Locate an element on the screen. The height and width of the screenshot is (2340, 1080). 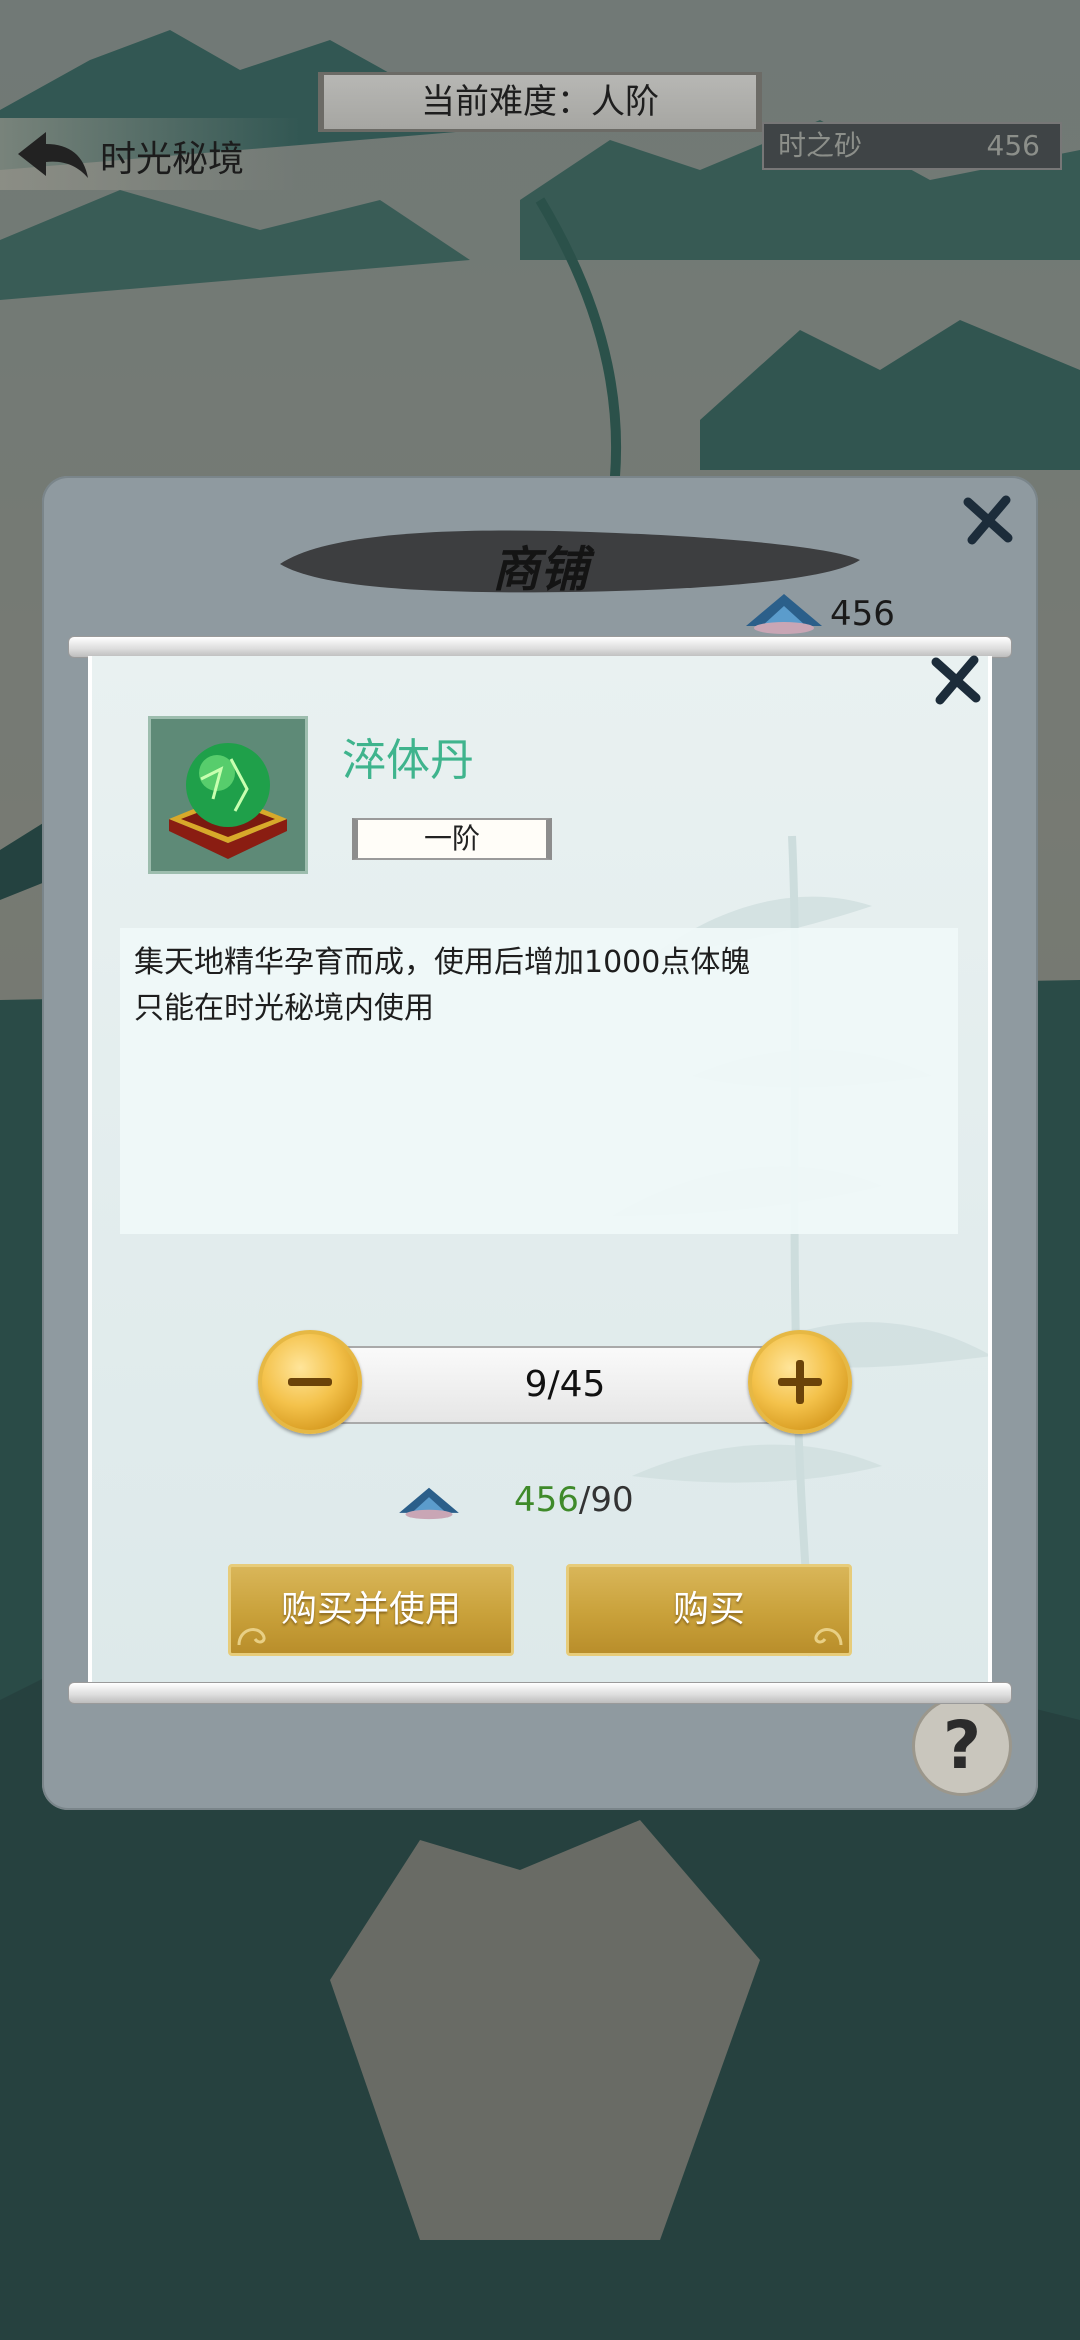
scroll-roller-bottom is located at coordinates (540, 1693).